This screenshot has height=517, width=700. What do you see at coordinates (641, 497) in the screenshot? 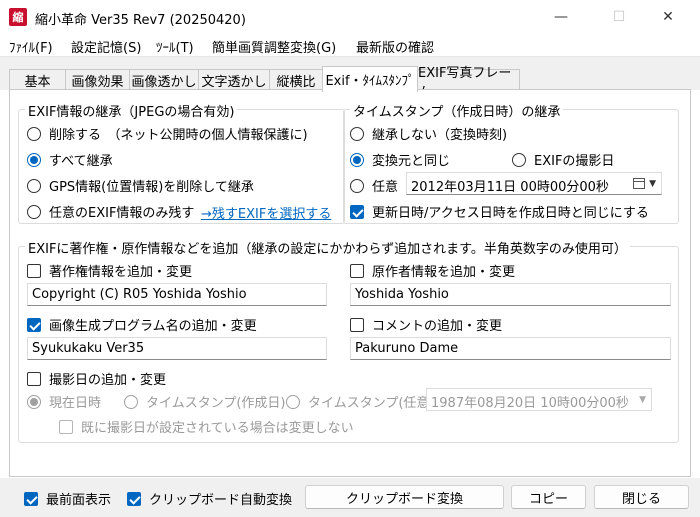
I see `close-button: 閉じる` at bounding box center [641, 497].